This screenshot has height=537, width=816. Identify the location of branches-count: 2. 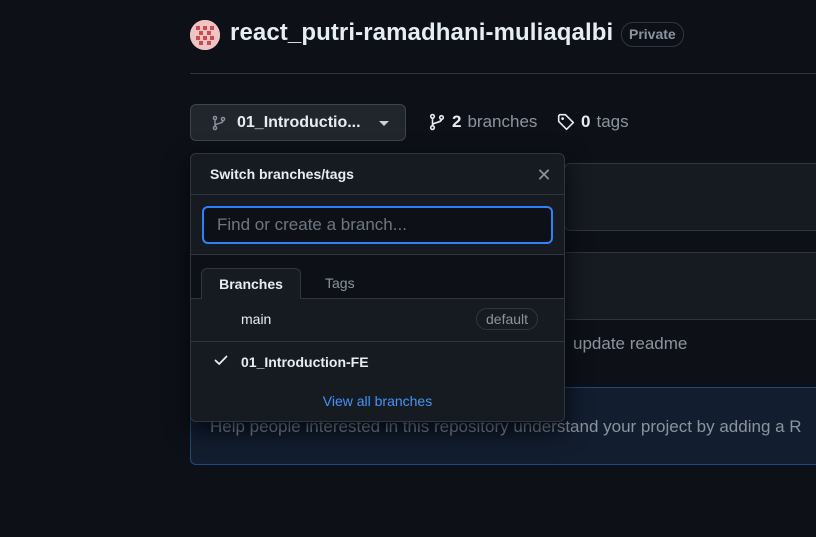
(457, 121).